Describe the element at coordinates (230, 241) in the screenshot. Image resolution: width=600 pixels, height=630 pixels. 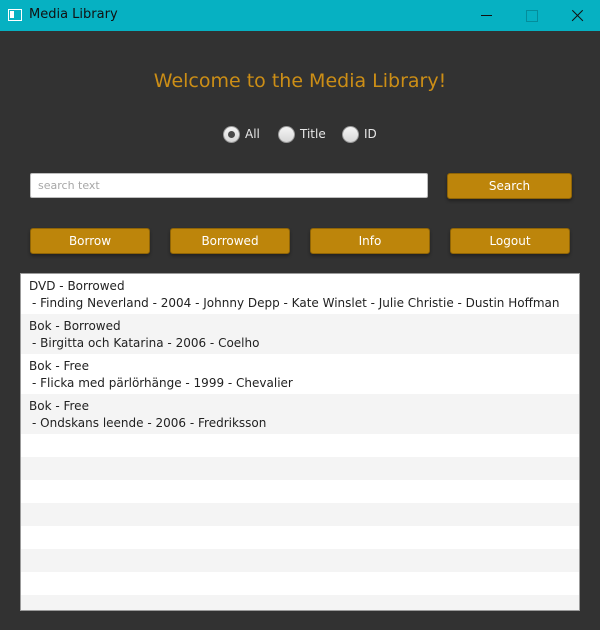
I see `borrowed-button: Borrowed` at that location.